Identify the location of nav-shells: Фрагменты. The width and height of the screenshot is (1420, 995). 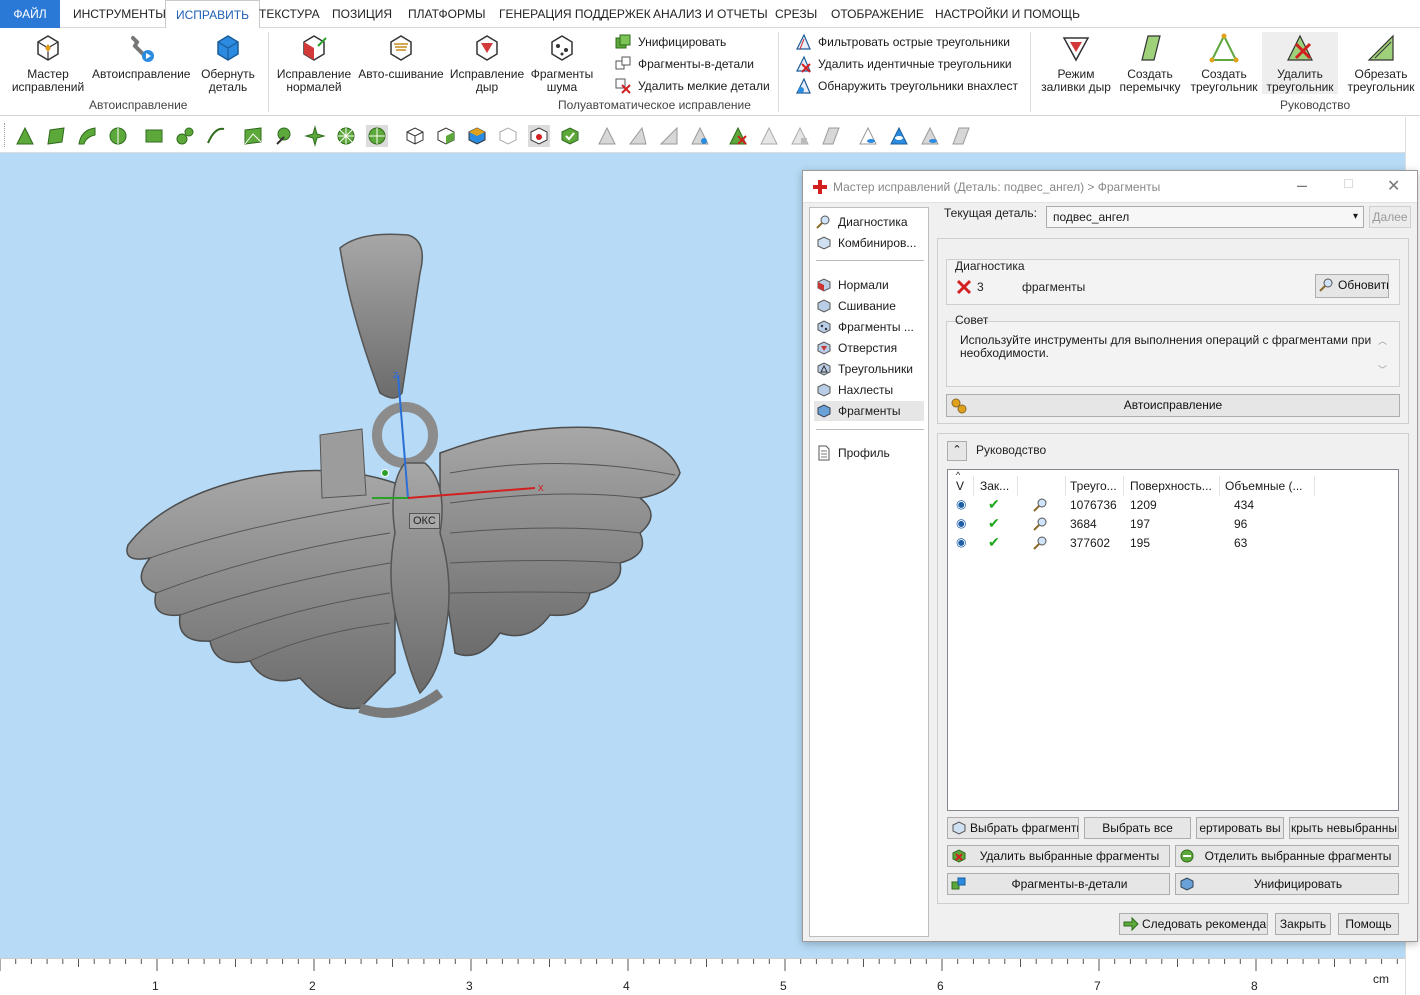
(869, 411).